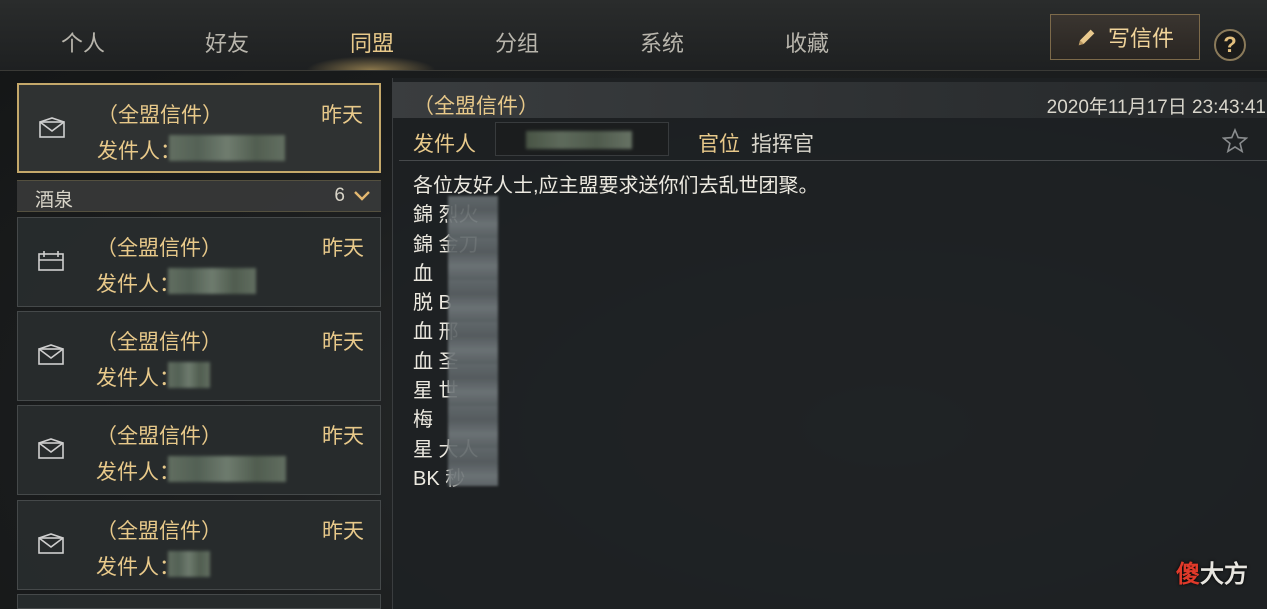 The height and width of the screenshot is (609, 1267). I want to click on group-name: 酒泉, so click(54, 200).